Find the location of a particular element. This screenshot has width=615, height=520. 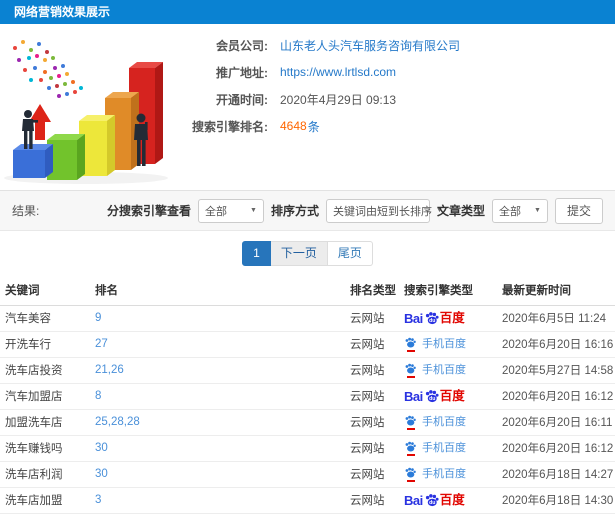

article-type-select: 全部 ▼ is located at coordinates (519, 210).